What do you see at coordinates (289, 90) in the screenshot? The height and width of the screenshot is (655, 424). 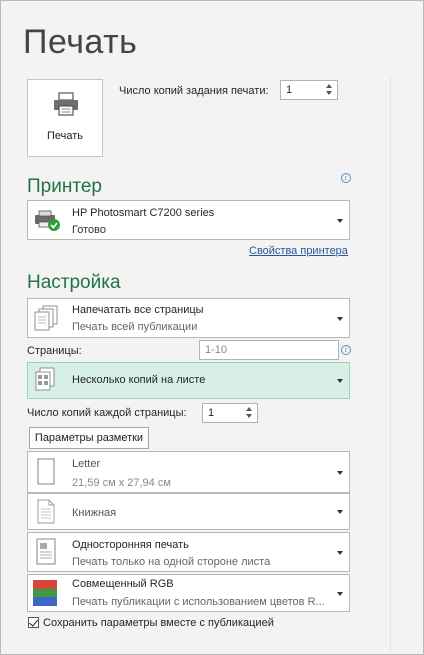 I see `copies-value: 1` at bounding box center [289, 90].